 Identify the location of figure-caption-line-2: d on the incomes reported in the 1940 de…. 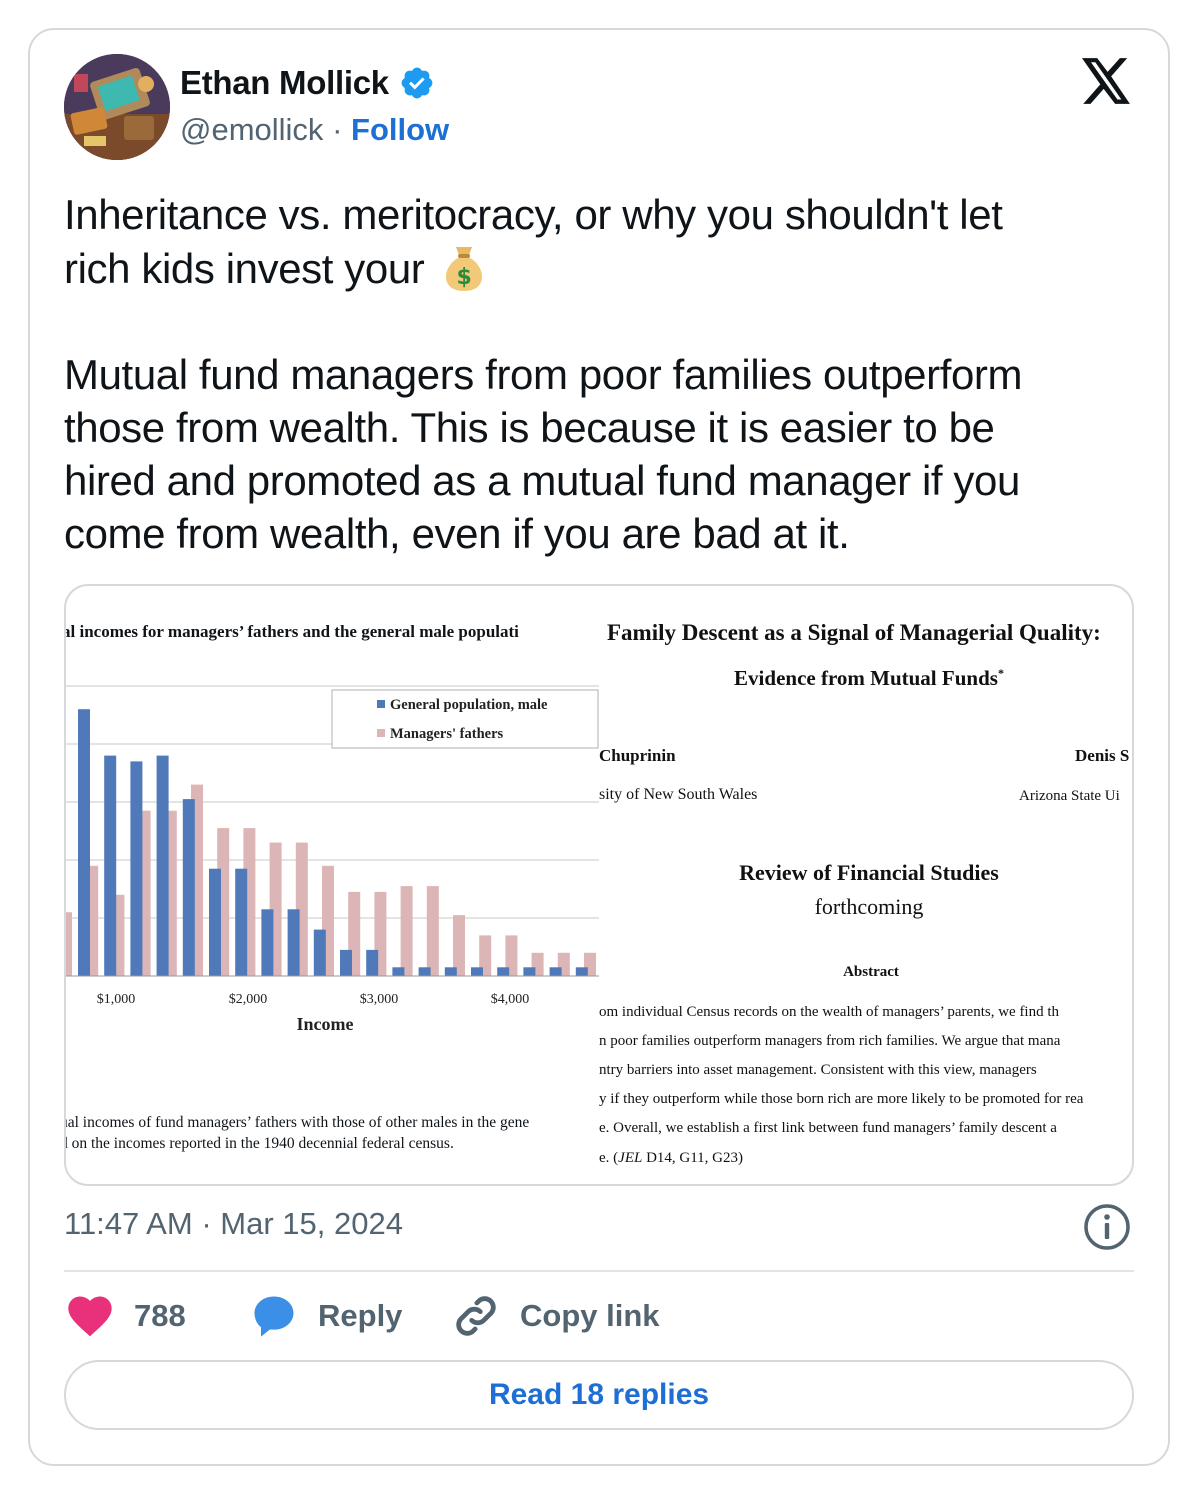
(260, 1143).